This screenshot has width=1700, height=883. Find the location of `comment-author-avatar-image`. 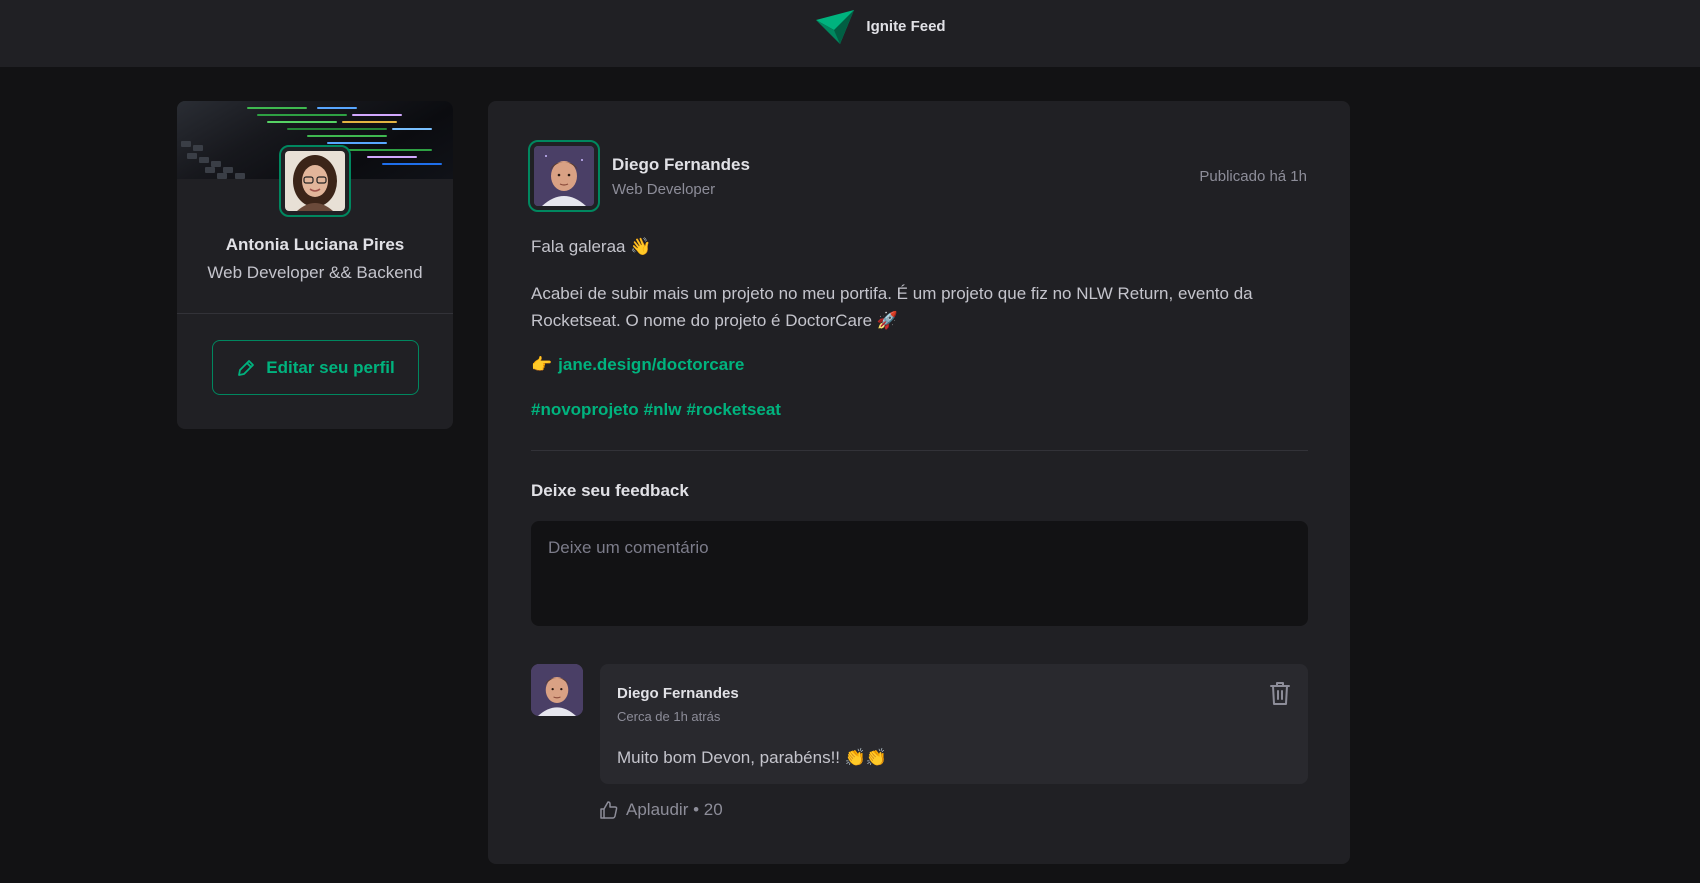

comment-author-avatar-image is located at coordinates (557, 690).